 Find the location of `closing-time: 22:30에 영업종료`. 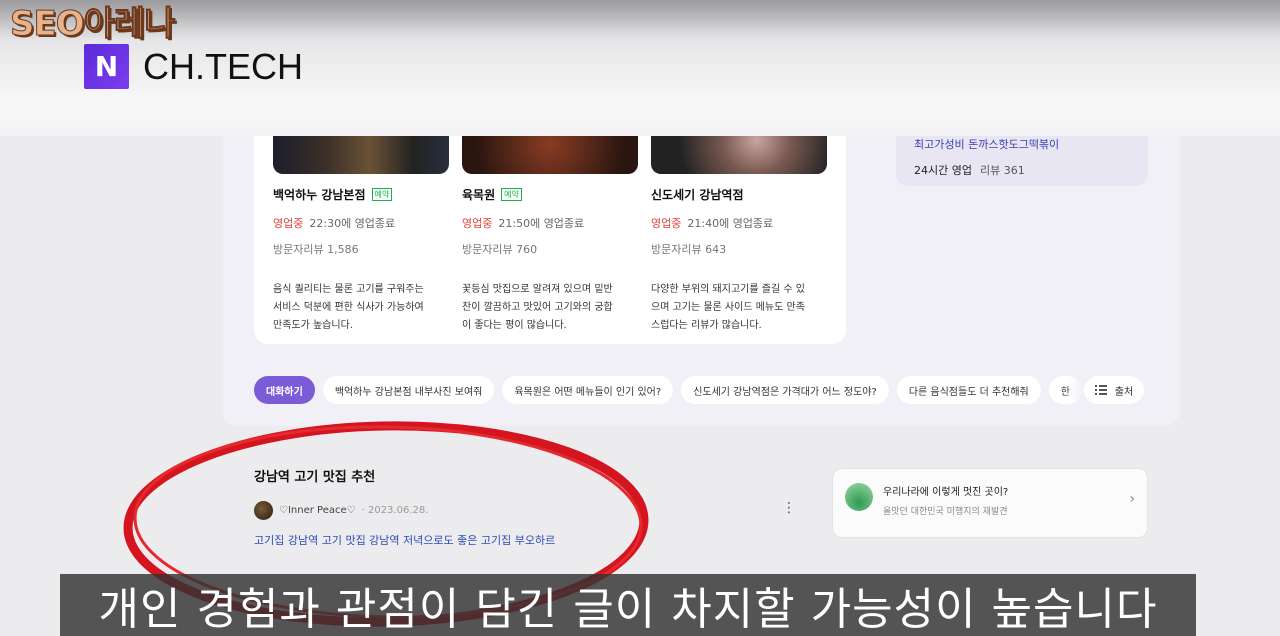

closing-time: 22:30에 영업종료 is located at coordinates (352, 223).